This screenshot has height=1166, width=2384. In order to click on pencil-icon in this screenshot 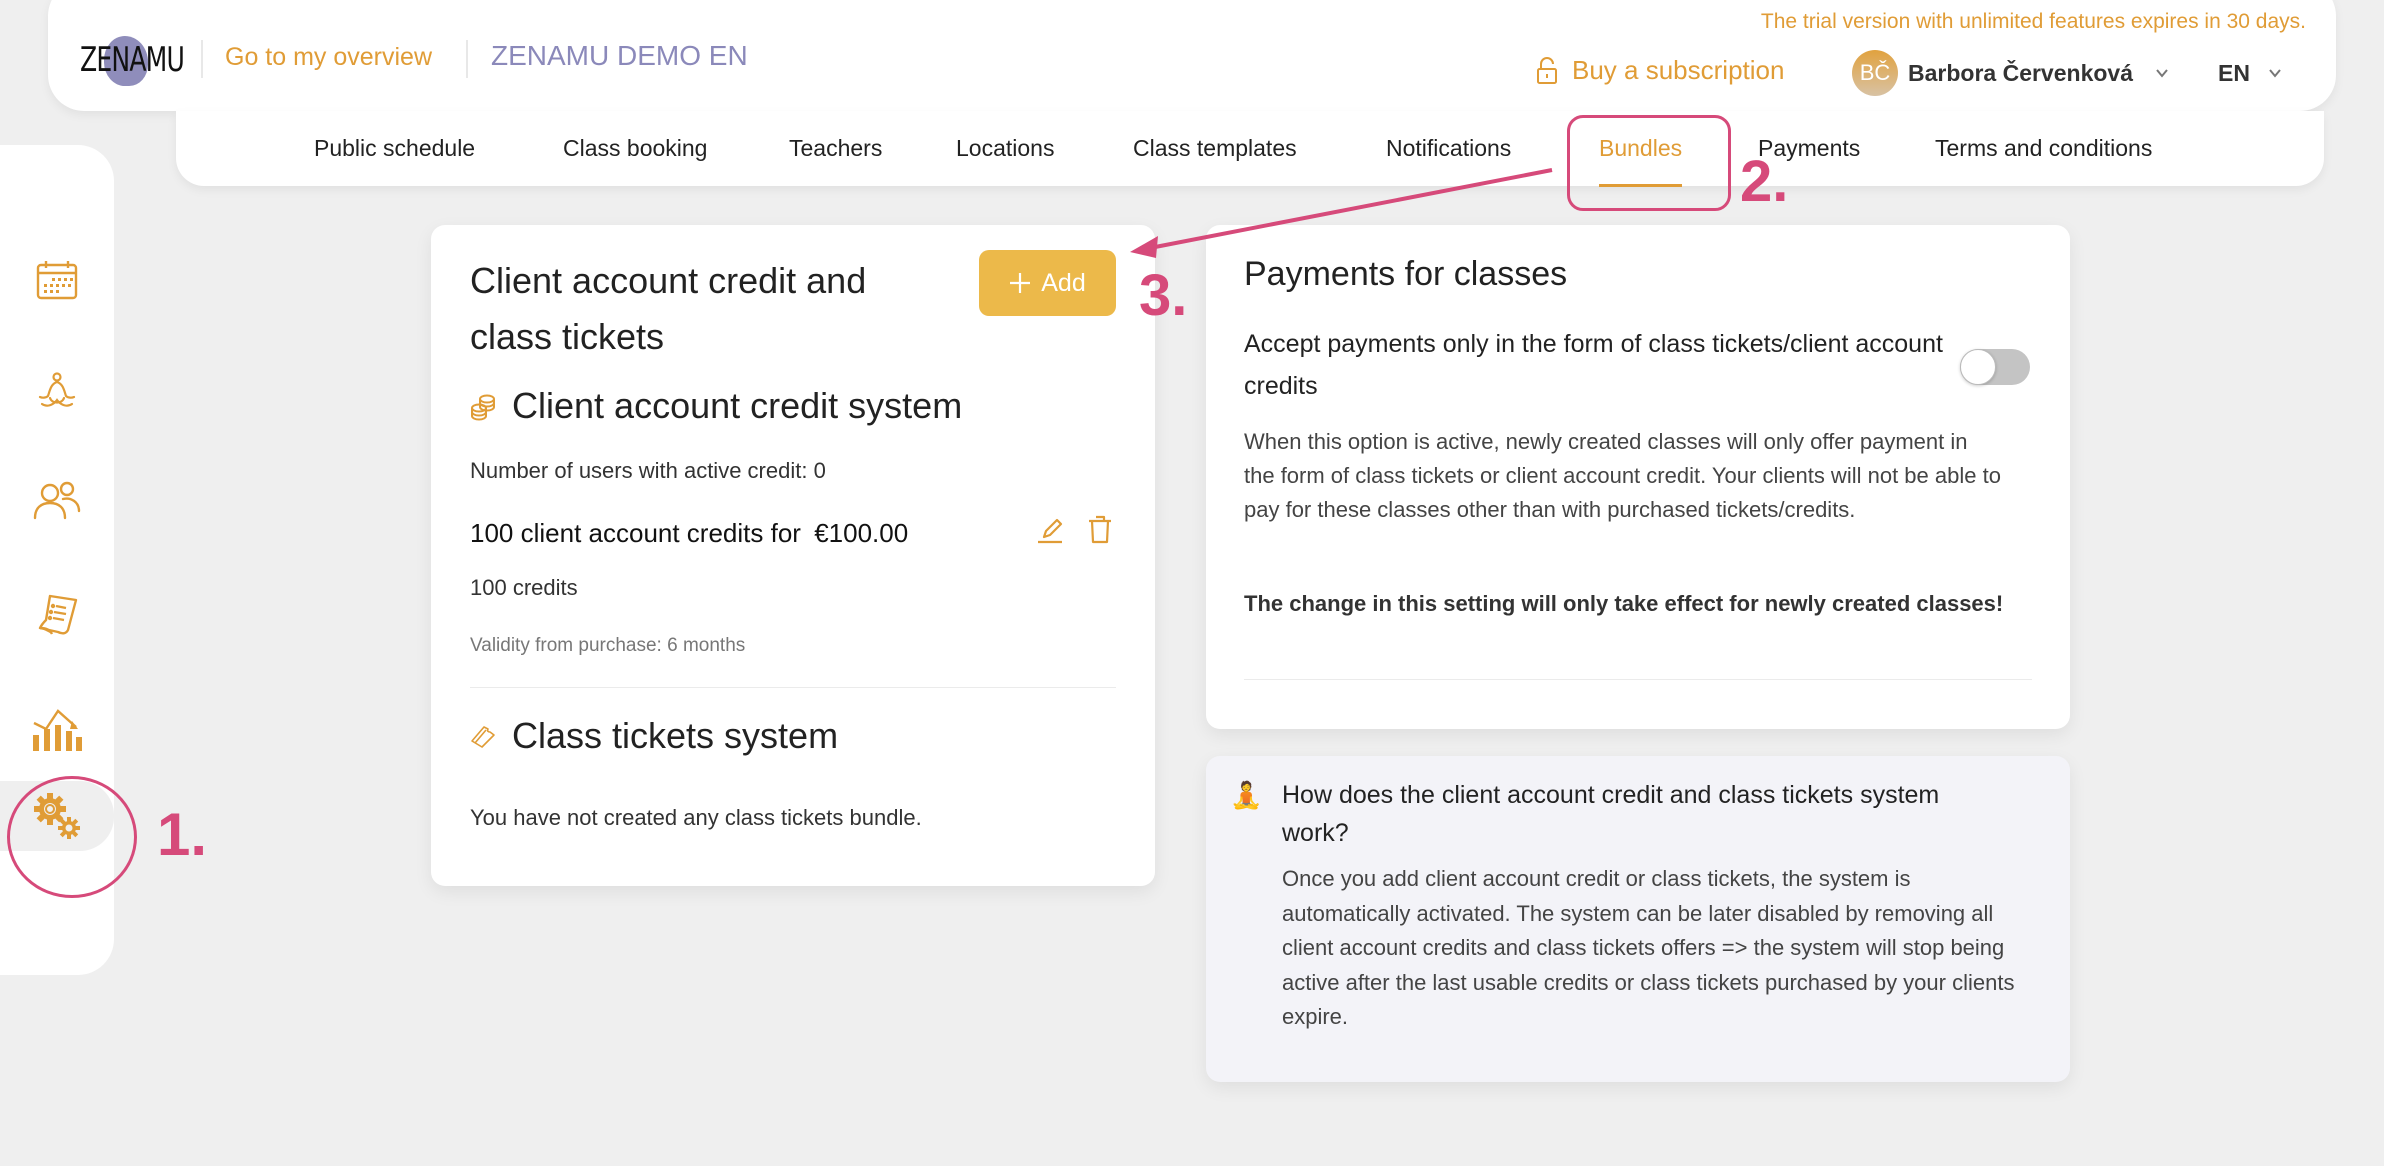, I will do `click(1051, 530)`.